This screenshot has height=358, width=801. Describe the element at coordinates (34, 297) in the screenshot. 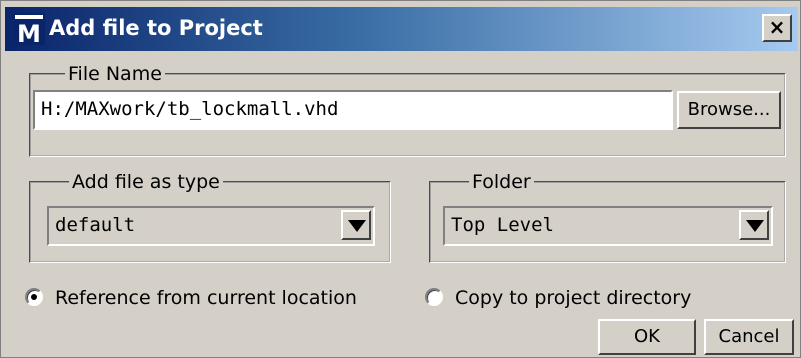

I see `reference-radio` at that location.